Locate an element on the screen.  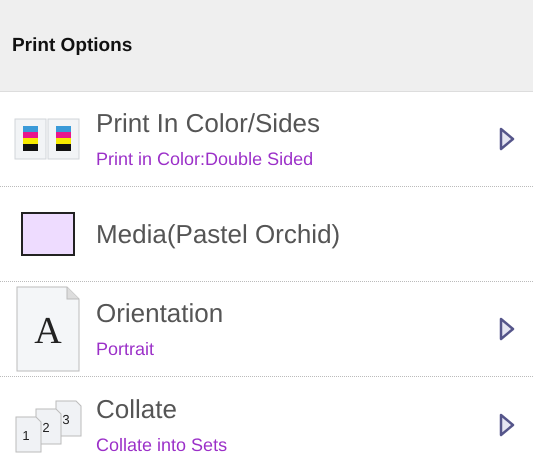
option-value: Collate into Sets is located at coordinates (162, 445).